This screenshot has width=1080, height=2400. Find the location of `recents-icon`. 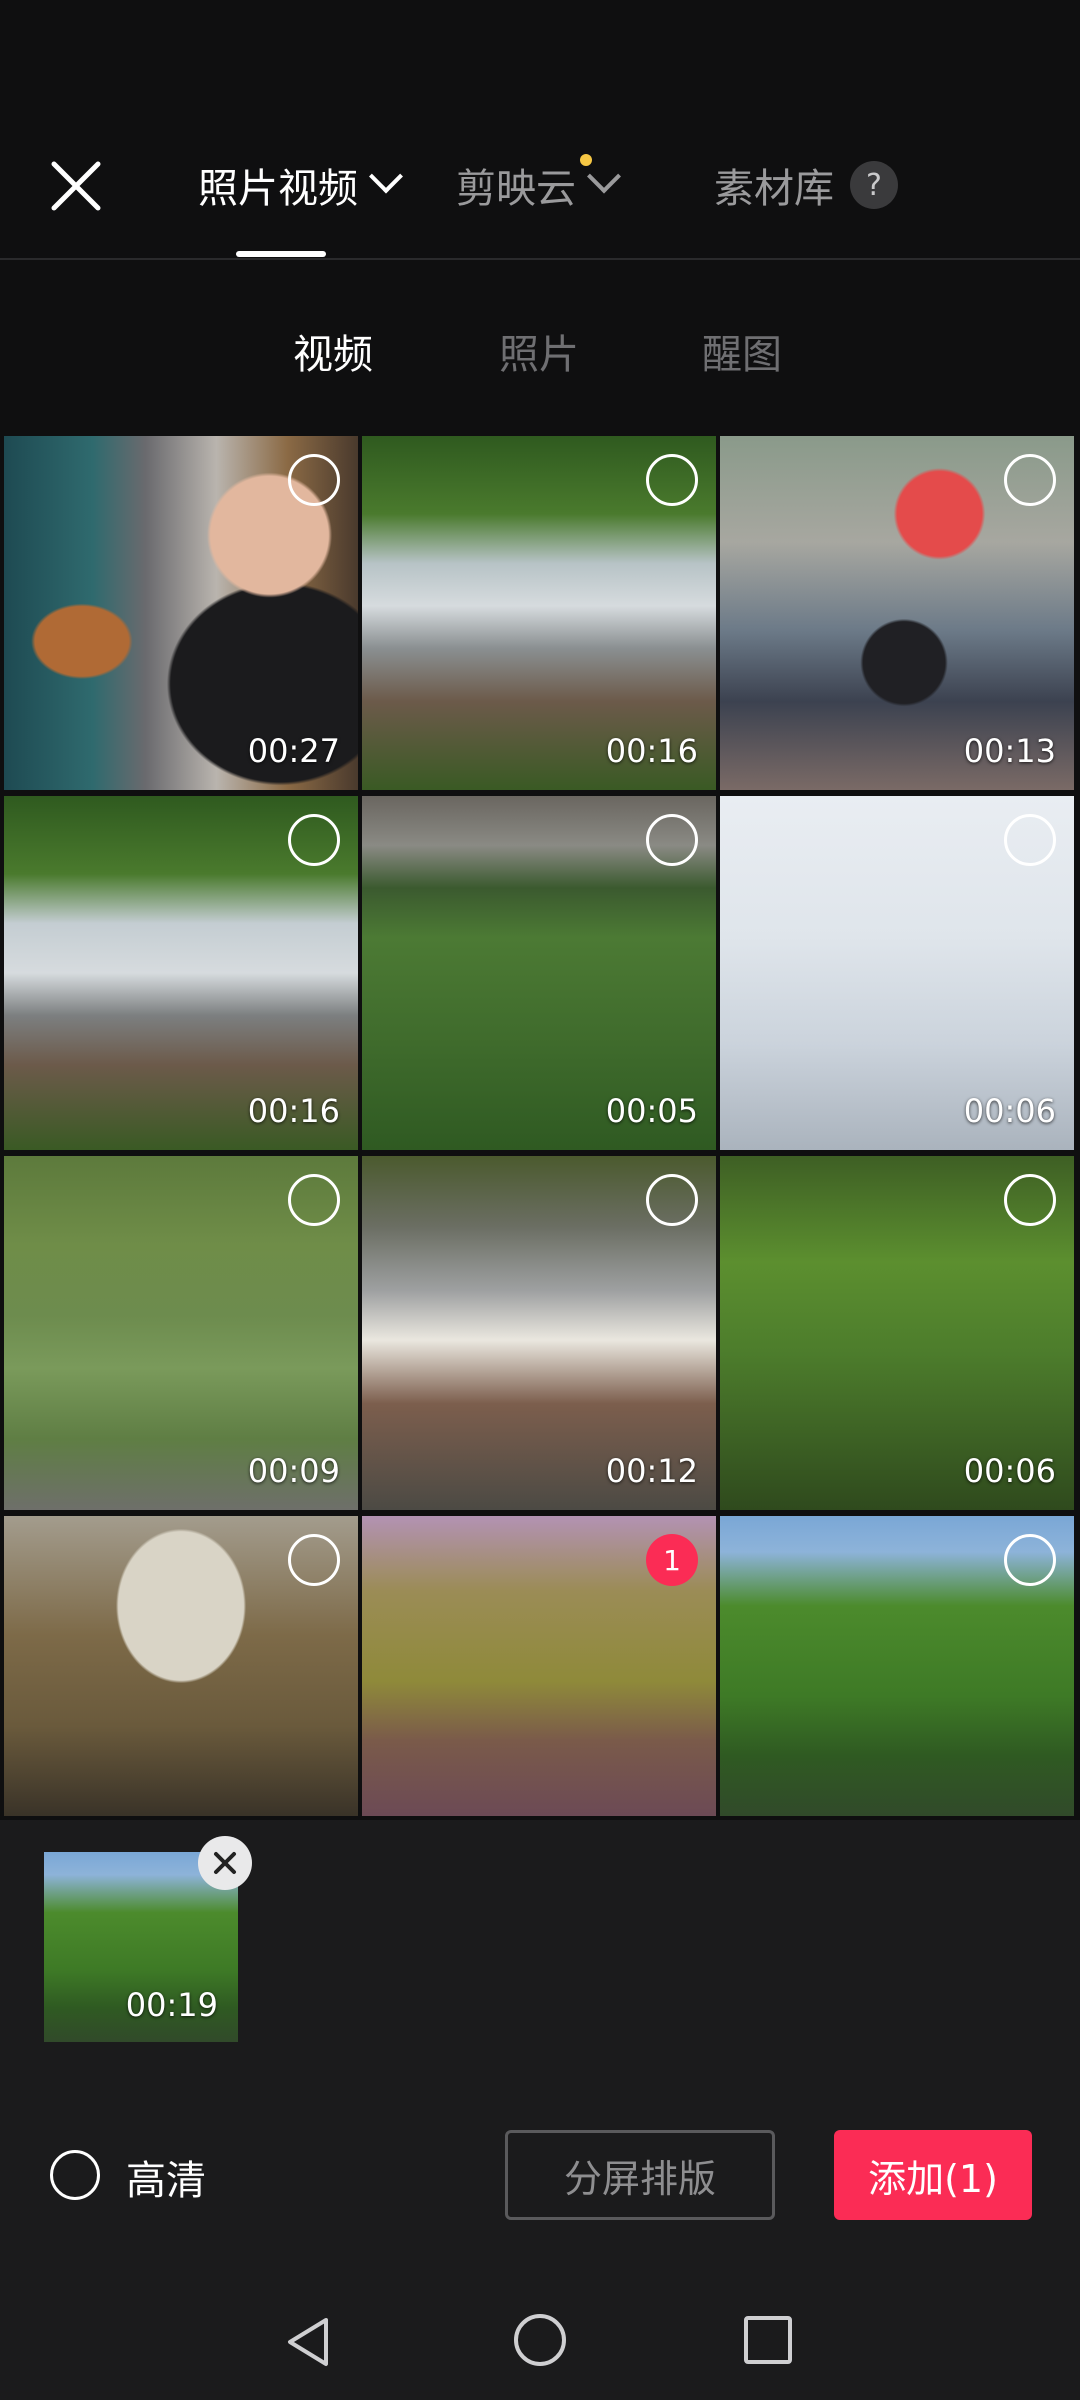

recents-icon is located at coordinates (768, 2340).